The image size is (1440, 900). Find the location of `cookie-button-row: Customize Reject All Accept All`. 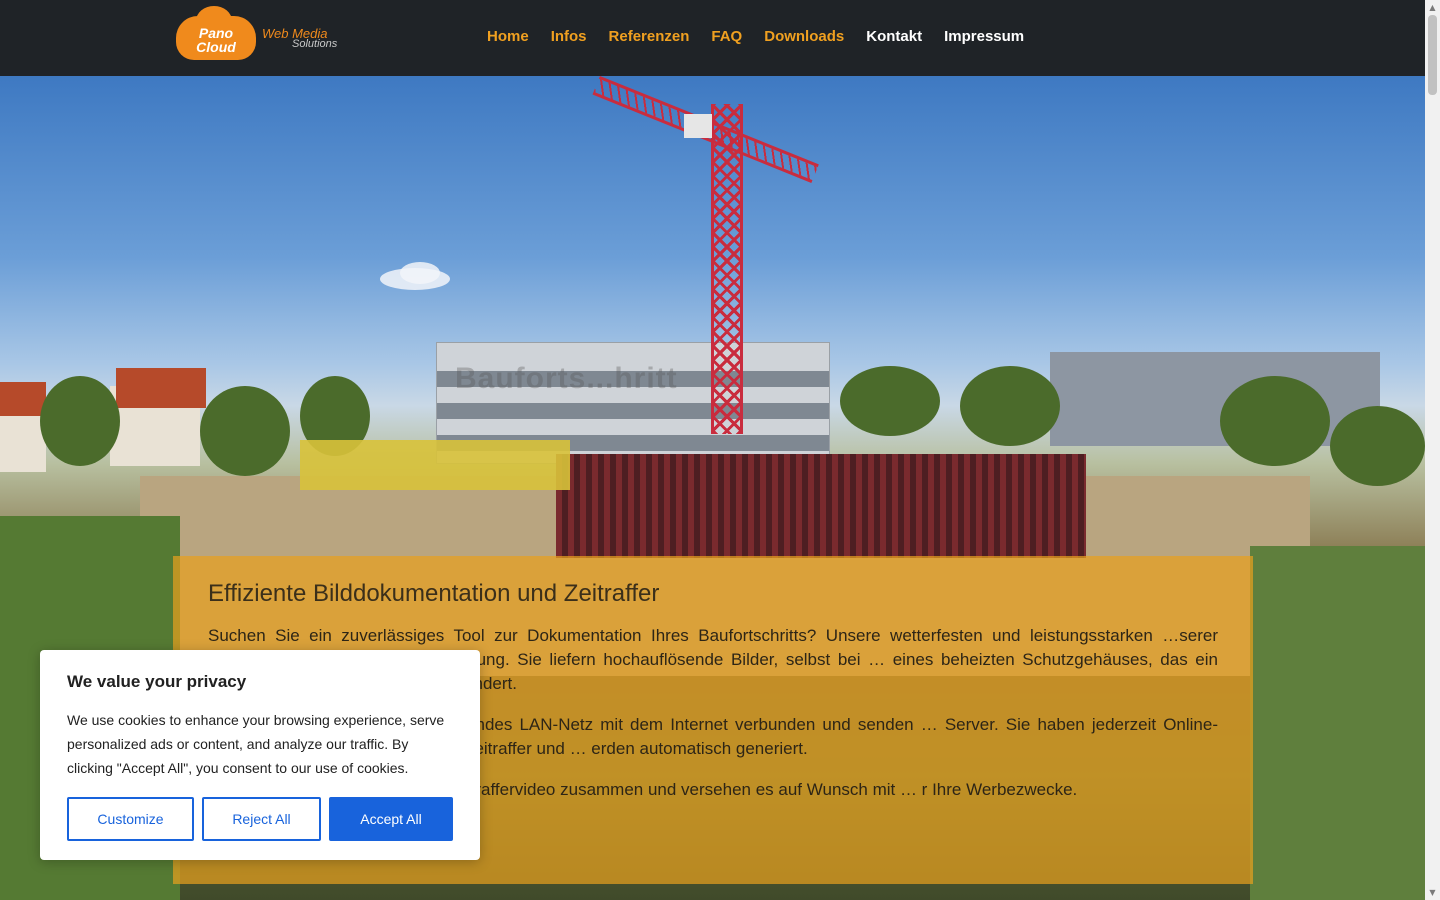

cookie-button-row: Customize Reject All Accept All is located at coordinates (260, 819).